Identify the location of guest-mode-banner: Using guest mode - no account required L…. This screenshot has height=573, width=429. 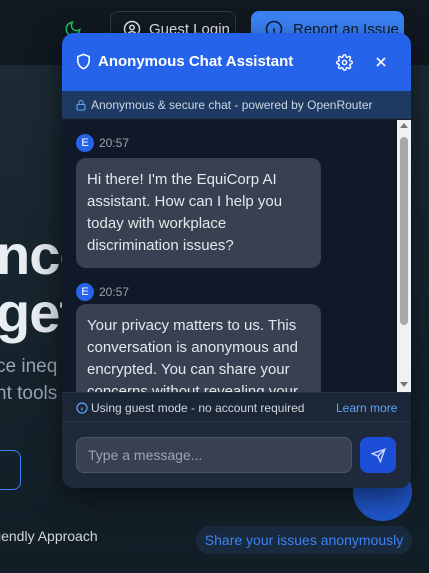
(236, 407).